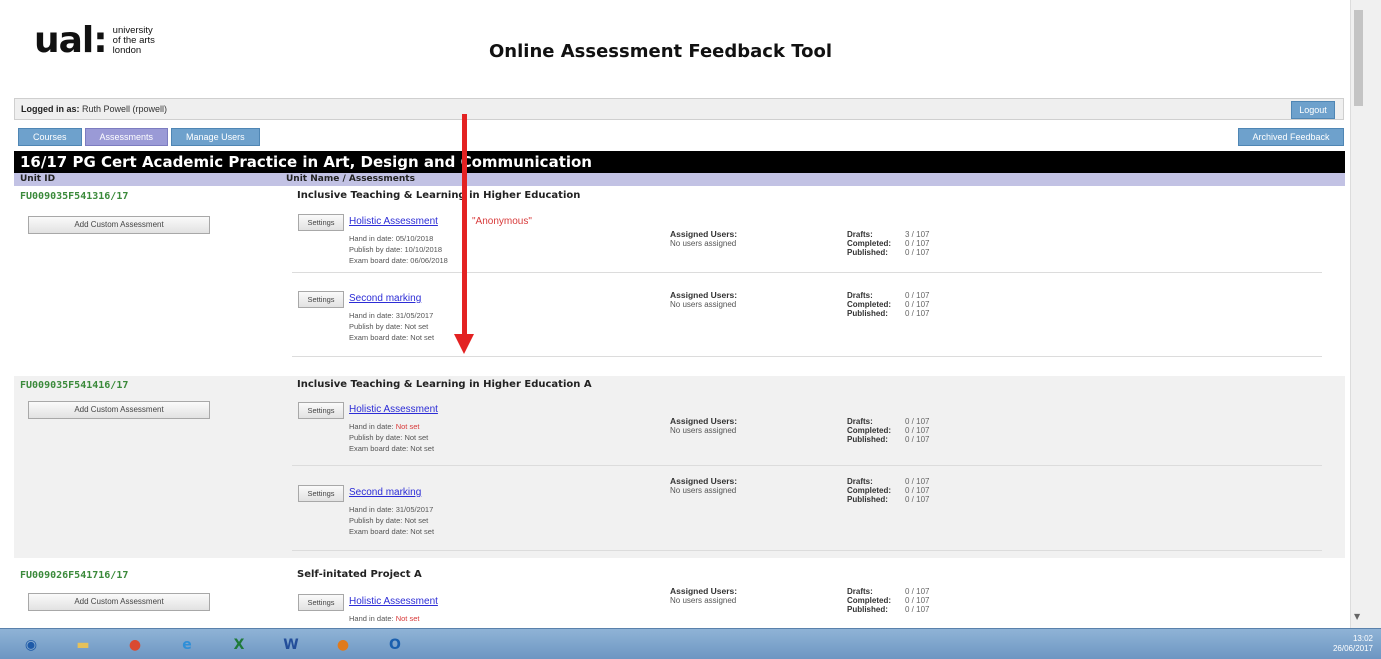 The width and height of the screenshot is (1381, 659). Describe the element at coordinates (395, 644) in the screenshot. I see `outlook-icon: O` at that location.